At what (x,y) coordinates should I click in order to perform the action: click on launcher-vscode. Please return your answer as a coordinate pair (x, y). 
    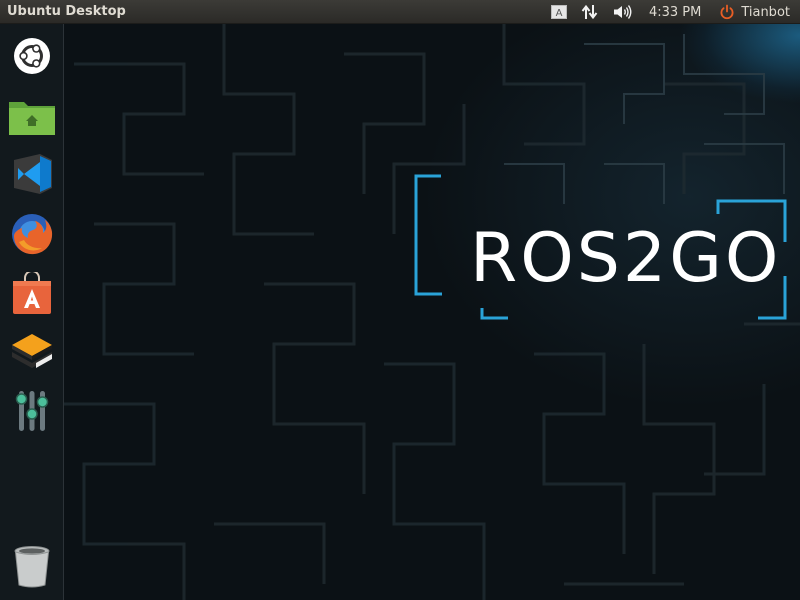
    Looking at the image, I should click on (32, 174).